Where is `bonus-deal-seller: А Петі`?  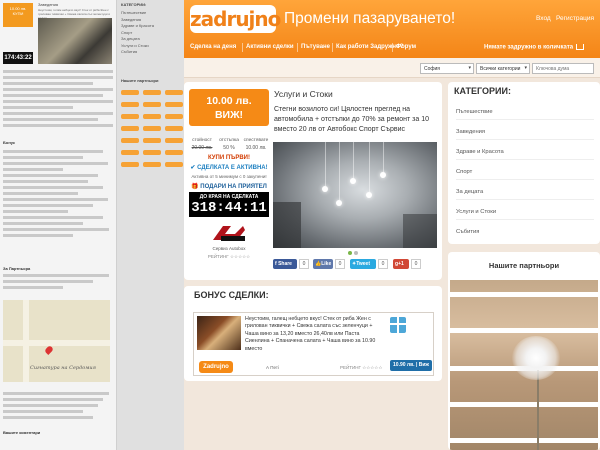 bonus-deal-seller: А Петі is located at coordinates (272, 367).